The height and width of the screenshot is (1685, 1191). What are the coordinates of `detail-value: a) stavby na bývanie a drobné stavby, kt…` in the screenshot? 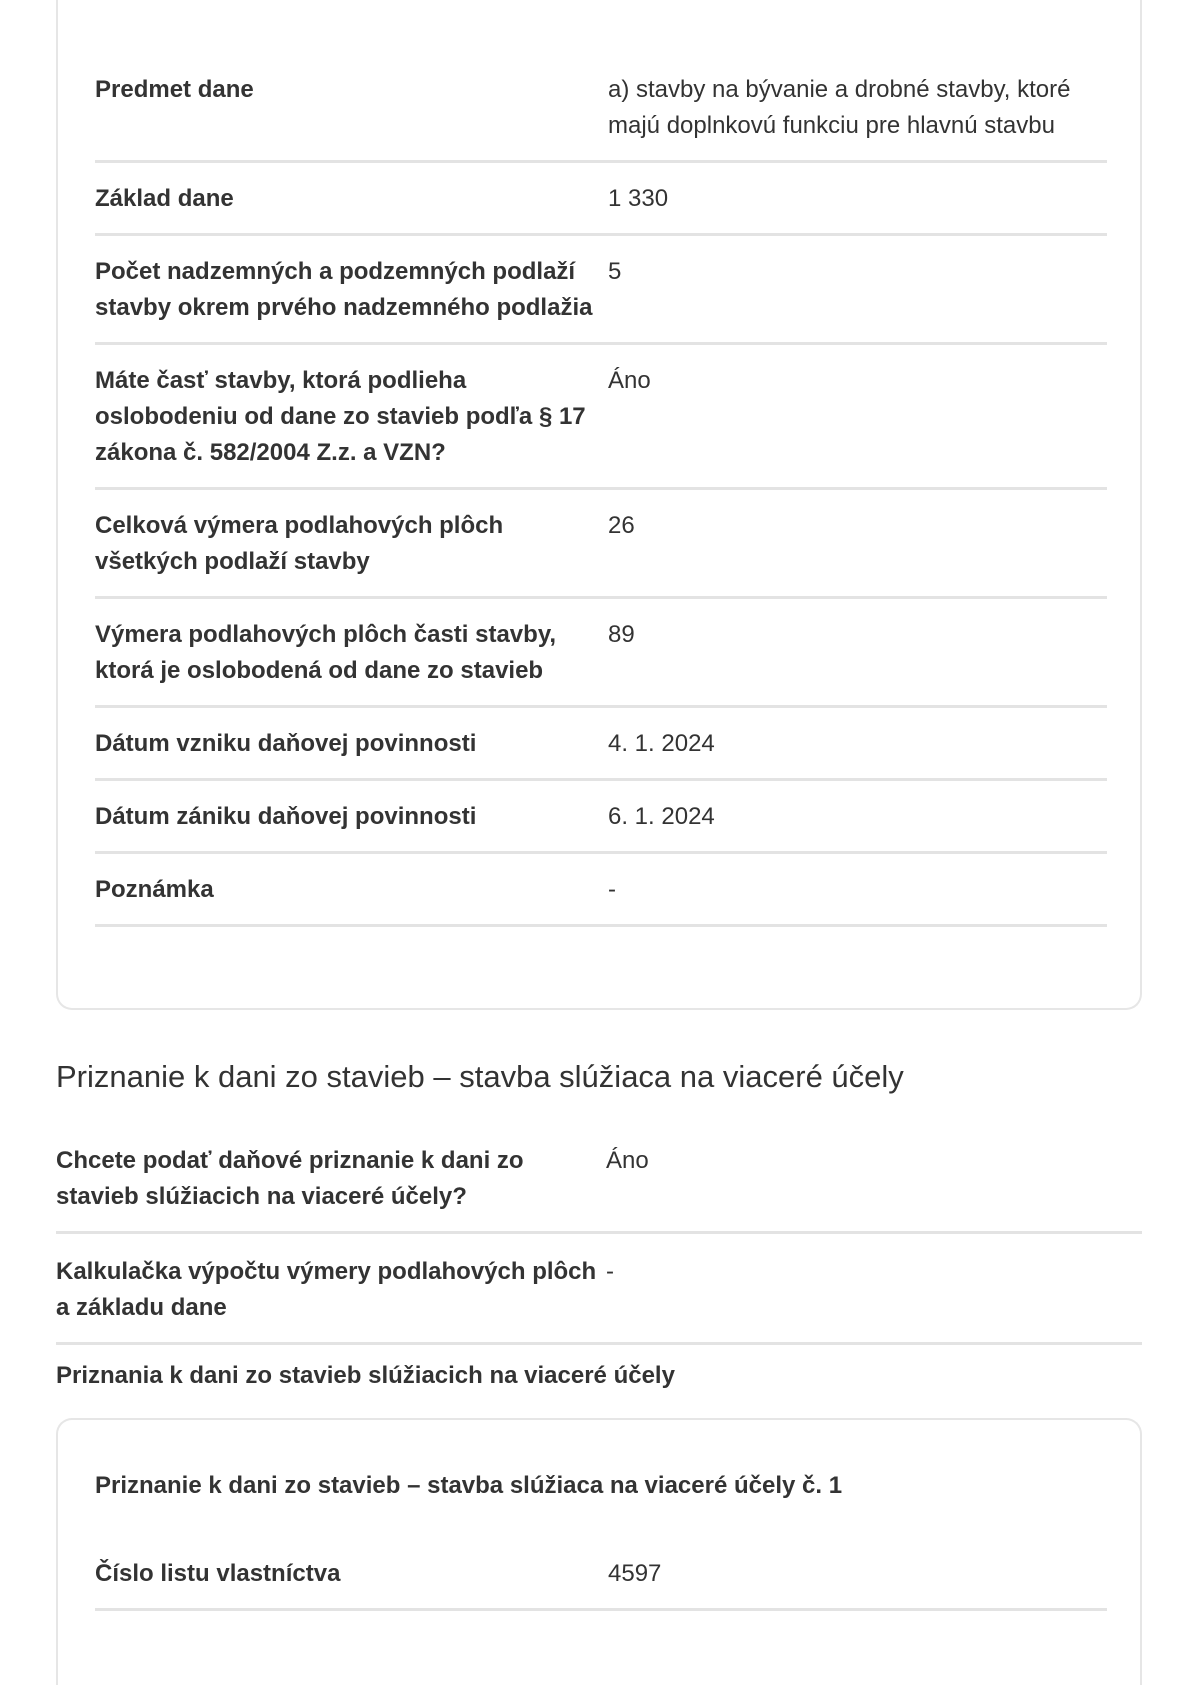 It's located at (839, 107).